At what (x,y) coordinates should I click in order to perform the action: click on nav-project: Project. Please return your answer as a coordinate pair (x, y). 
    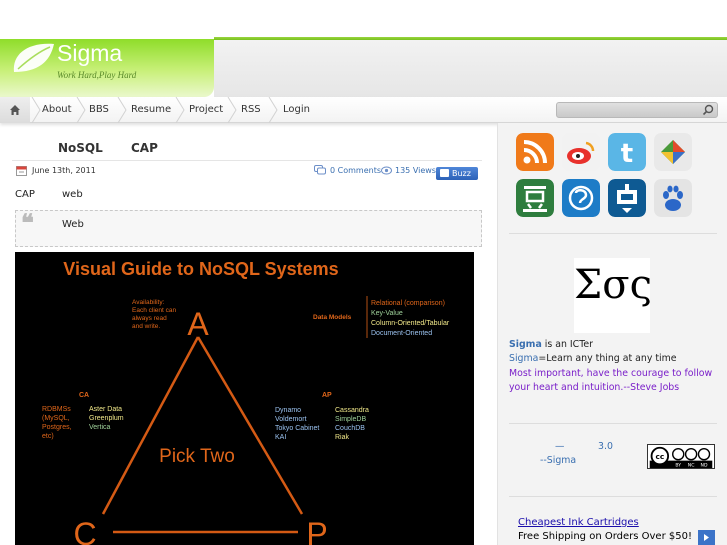
    Looking at the image, I should click on (206, 110).